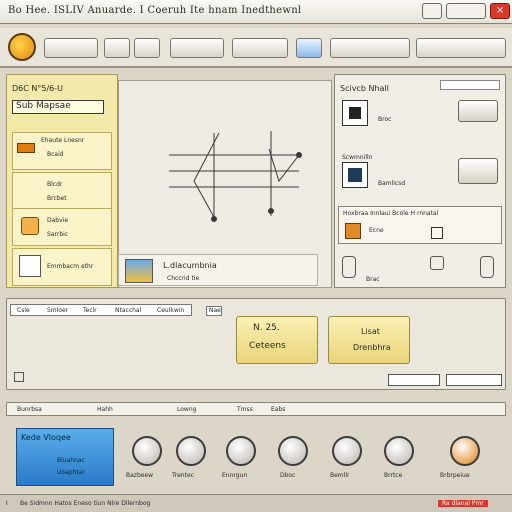 This screenshot has width=512, height=512. I want to click on close-icon: ×, so click(500, 10).